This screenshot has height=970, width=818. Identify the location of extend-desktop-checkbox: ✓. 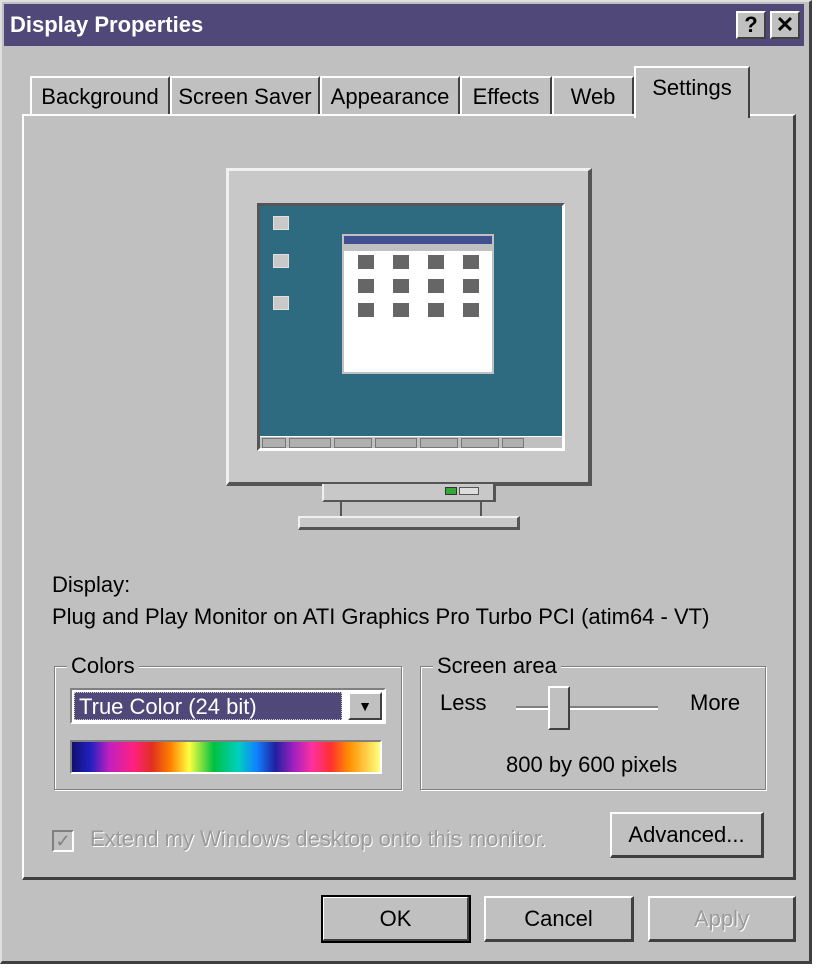
(63, 841).